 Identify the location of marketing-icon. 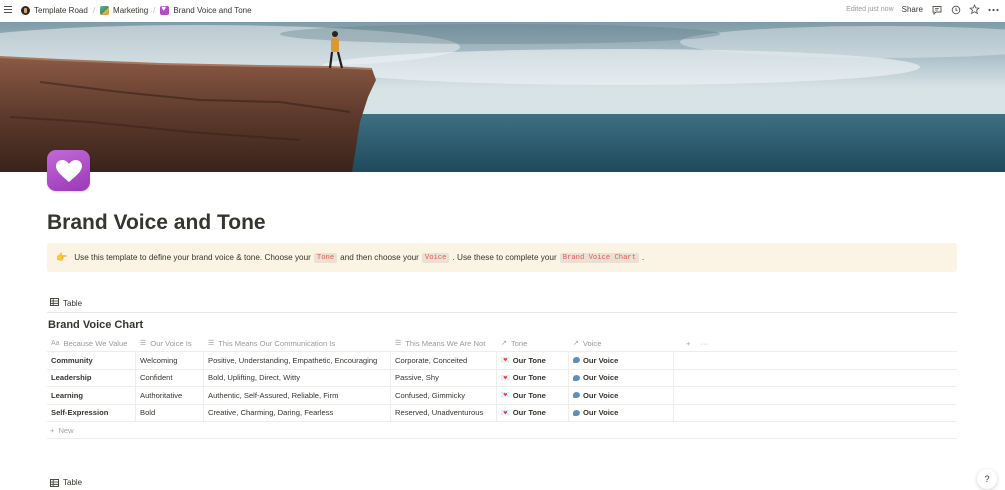
(105, 10).